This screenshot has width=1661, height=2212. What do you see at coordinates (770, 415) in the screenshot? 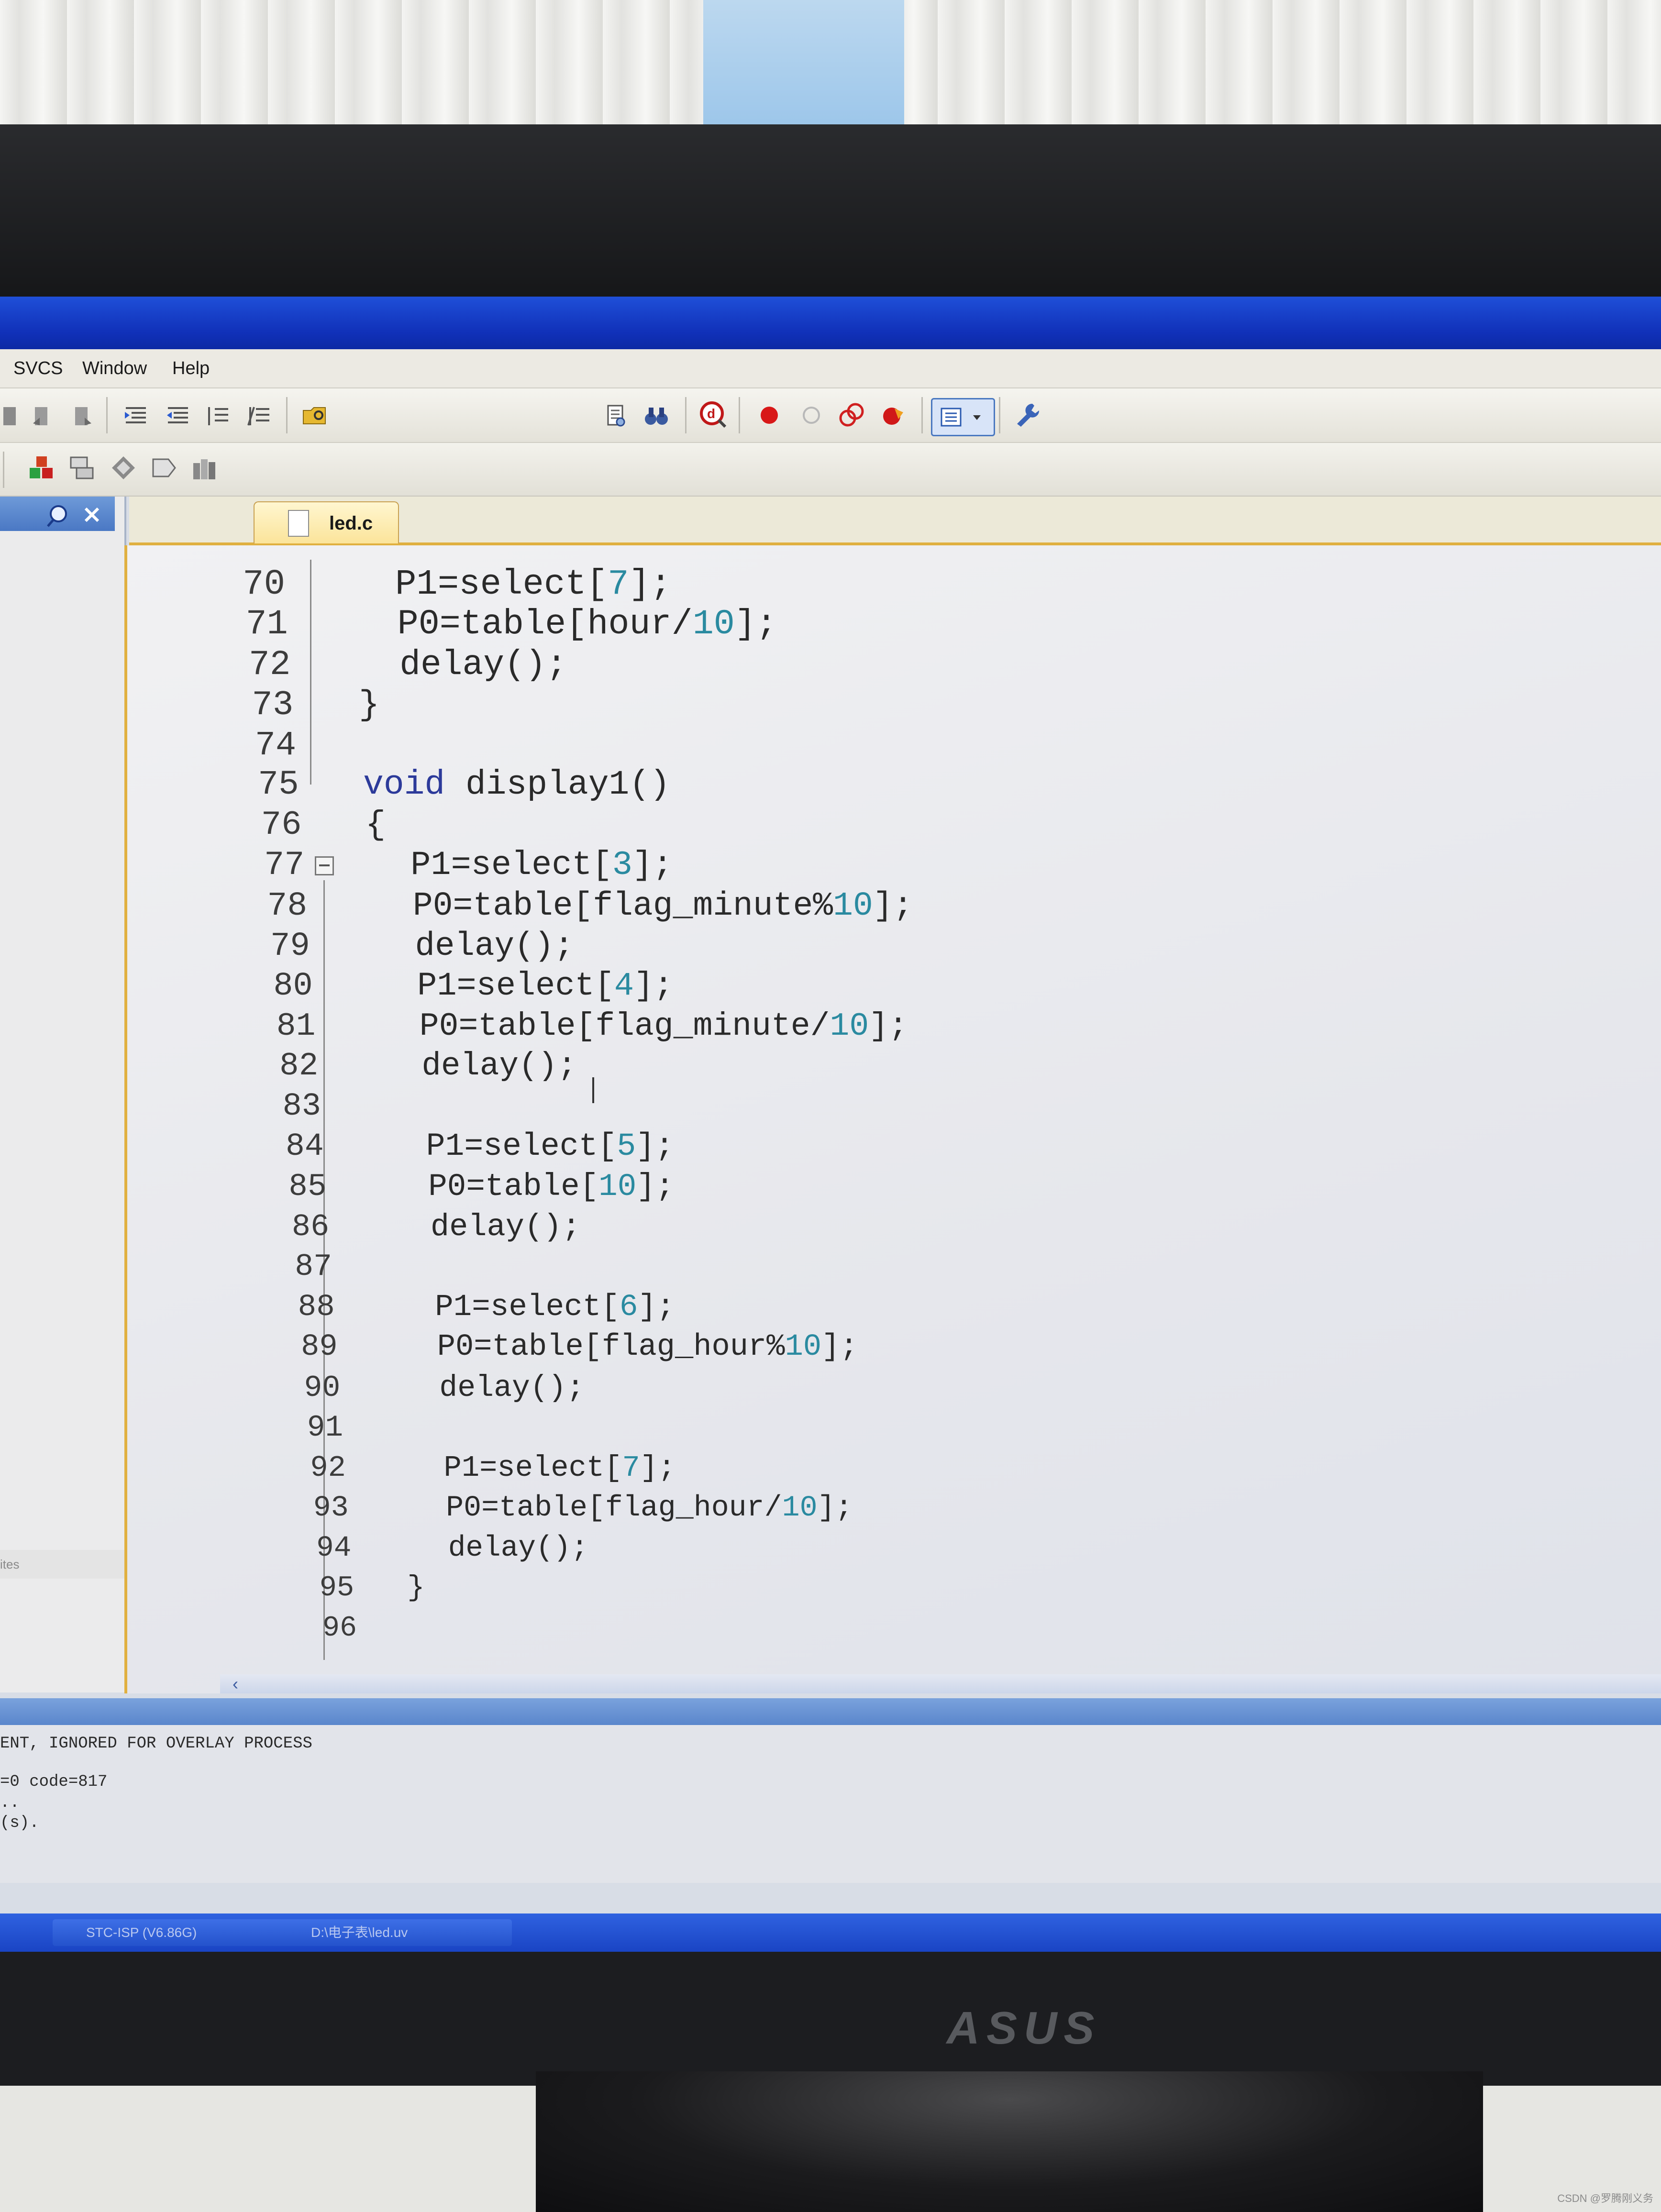
I see `insert-breakpoint-icon` at bounding box center [770, 415].